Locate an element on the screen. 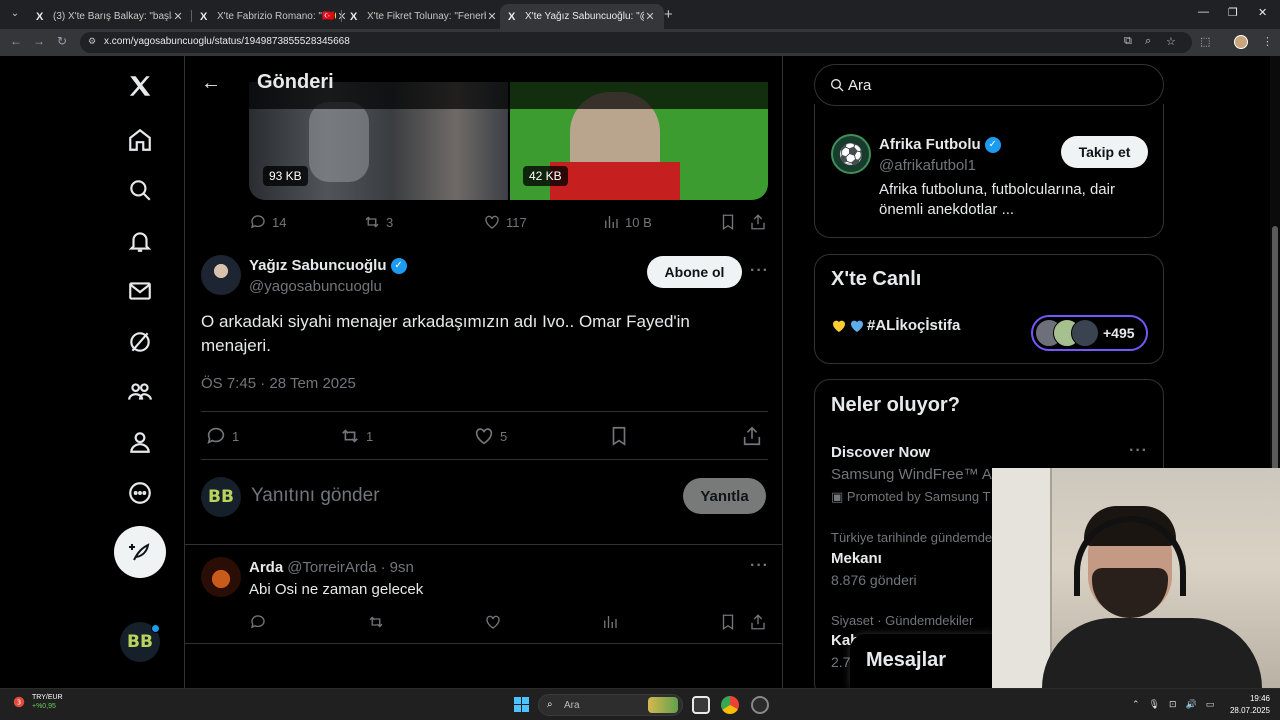  suggested-account-name: Afrika Futbolu ✓ is located at coordinates (940, 144).